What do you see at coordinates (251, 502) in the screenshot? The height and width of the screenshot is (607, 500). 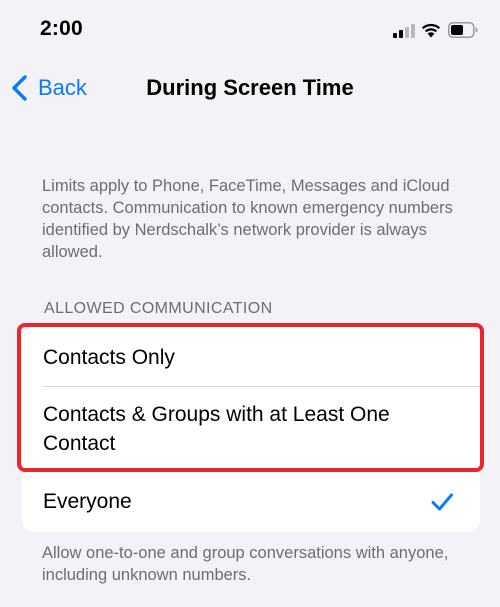 I see `option-everyone: Everyone` at bounding box center [251, 502].